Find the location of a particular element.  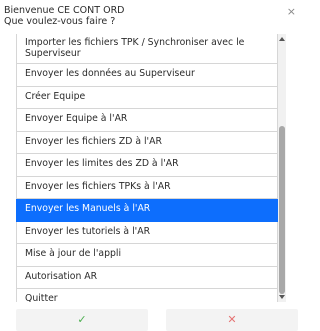

scrollbar is located at coordinates (282, 168).